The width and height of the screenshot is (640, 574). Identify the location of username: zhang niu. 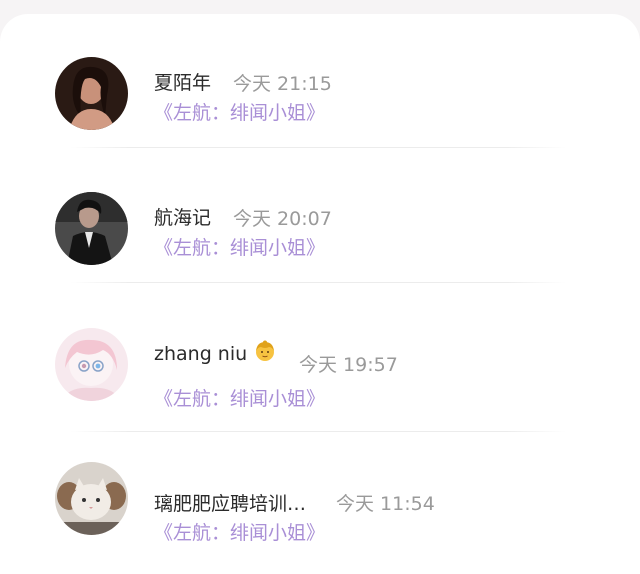
(215, 353).